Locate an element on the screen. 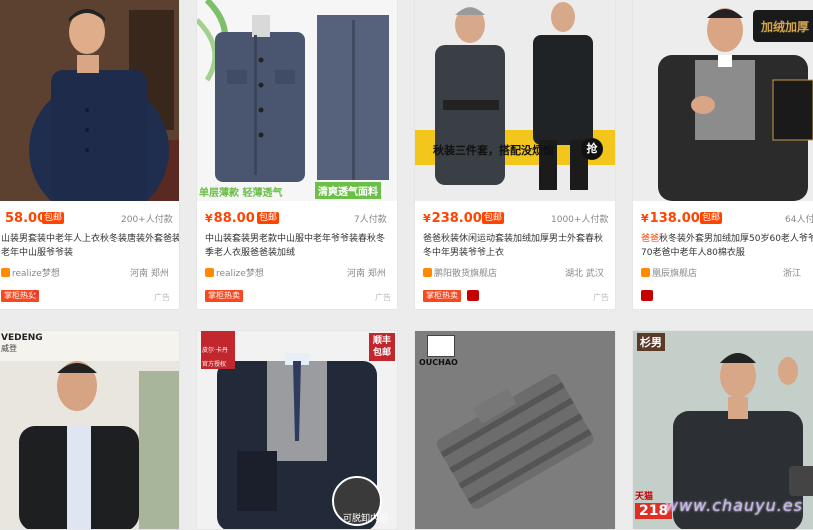 The height and width of the screenshot is (530, 813). sales-count: 1000+人付款 is located at coordinates (580, 220).